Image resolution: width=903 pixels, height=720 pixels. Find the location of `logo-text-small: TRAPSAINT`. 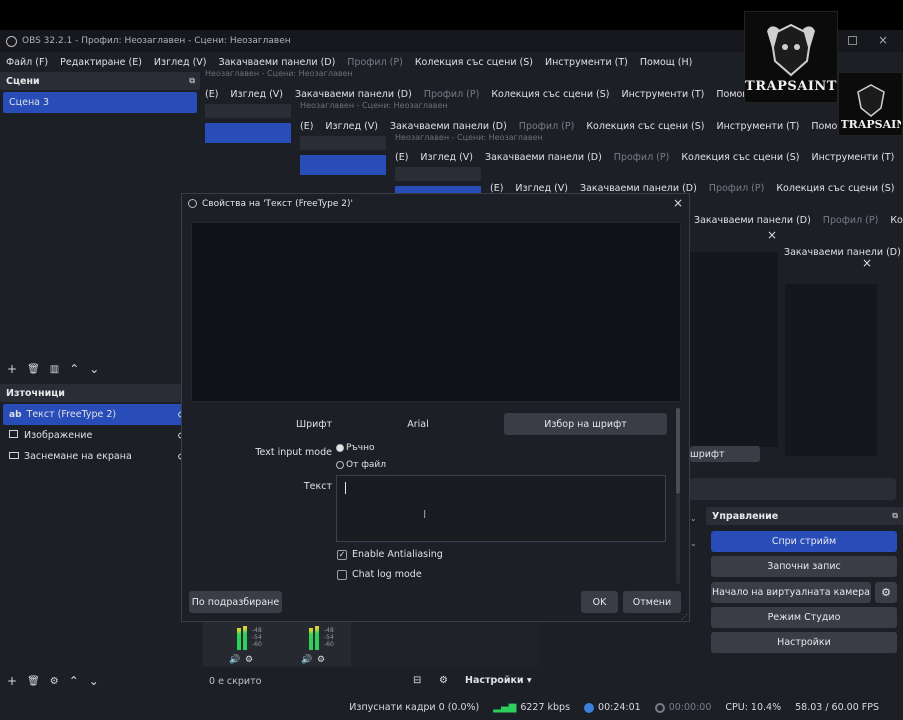

logo-text-small: TRAPSAINT is located at coordinates (870, 124).